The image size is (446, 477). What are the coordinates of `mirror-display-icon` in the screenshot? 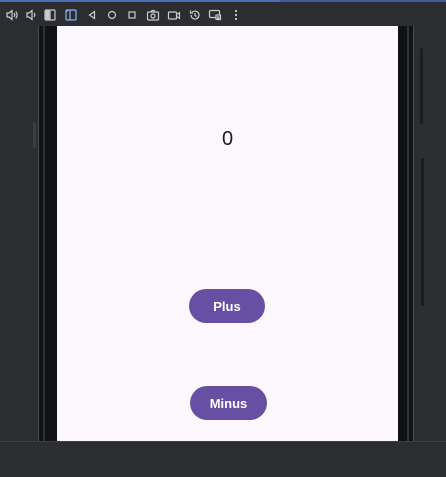 It's located at (215, 15).